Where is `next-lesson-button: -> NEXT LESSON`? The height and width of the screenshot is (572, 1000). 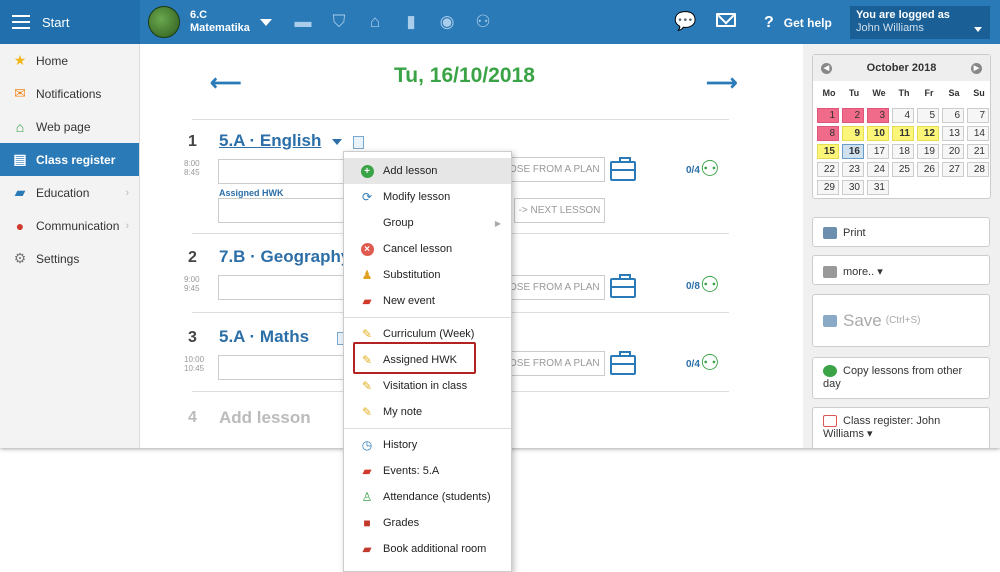 next-lesson-button: -> NEXT LESSON is located at coordinates (559, 210).